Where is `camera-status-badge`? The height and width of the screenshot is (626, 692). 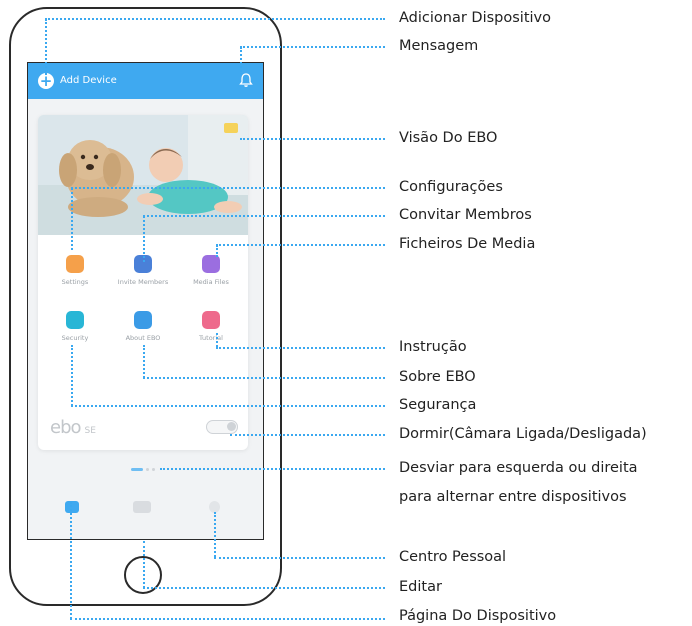 camera-status-badge is located at coordinates (231, 128).